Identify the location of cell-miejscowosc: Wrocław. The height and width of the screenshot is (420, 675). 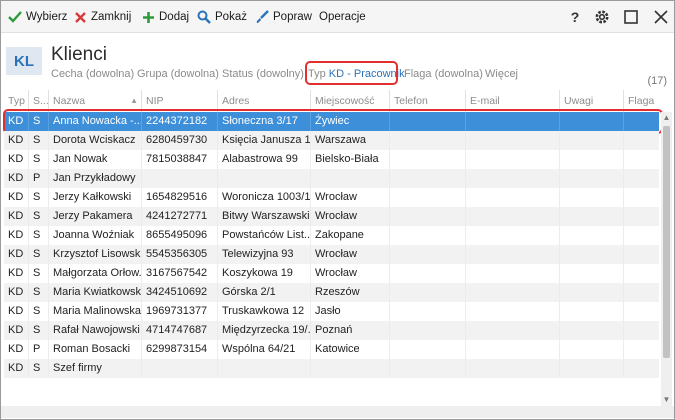
(349, 197).